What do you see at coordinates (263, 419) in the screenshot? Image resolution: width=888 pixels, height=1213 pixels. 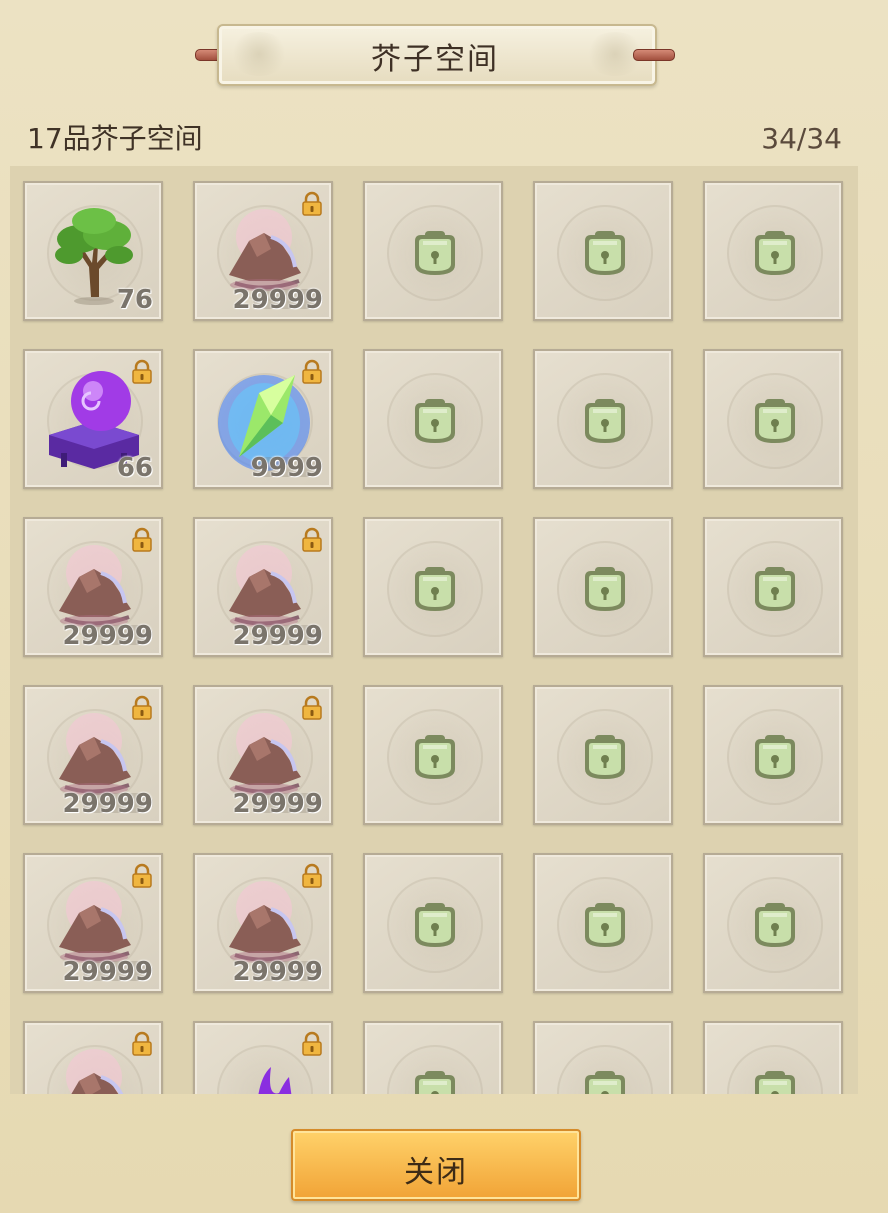 I see `item-slot: 9999` at bounding box center [263, 419].